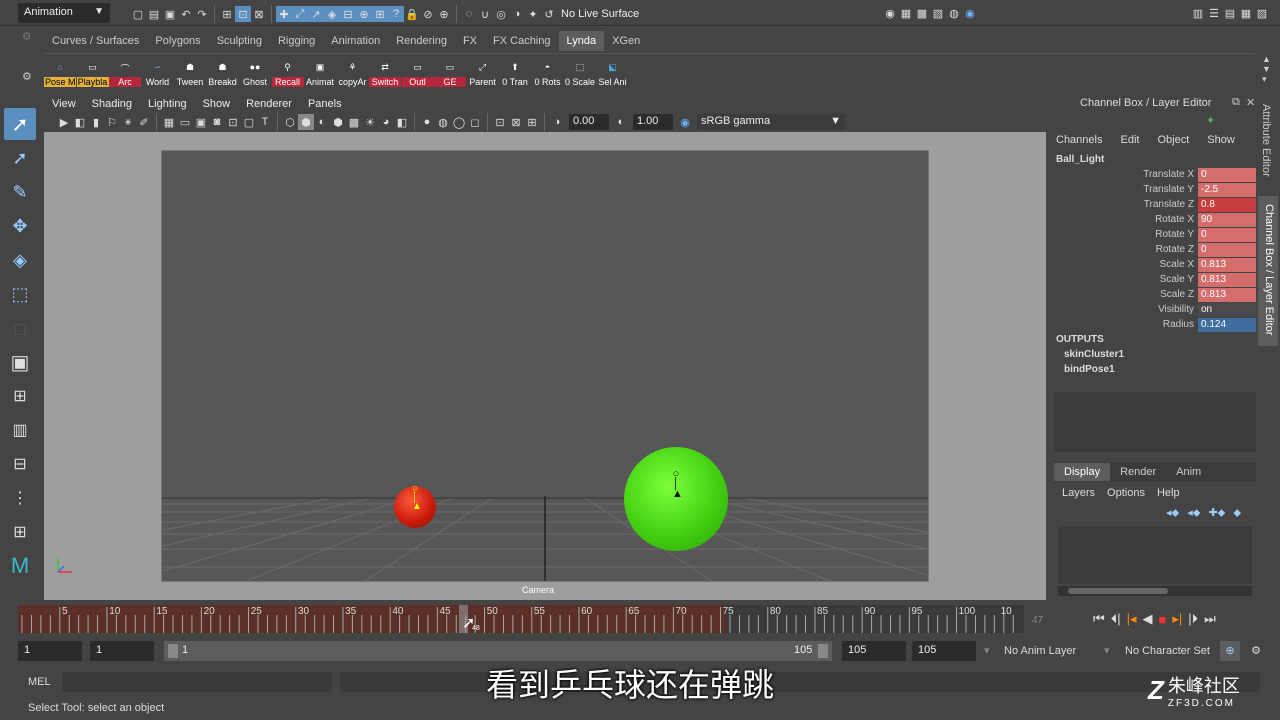  What do you see at coordinates (1153, 234) in the screenshot?
I see `attr-rotate-y: Rotate Y 0` at bounding box center [1153, 234].